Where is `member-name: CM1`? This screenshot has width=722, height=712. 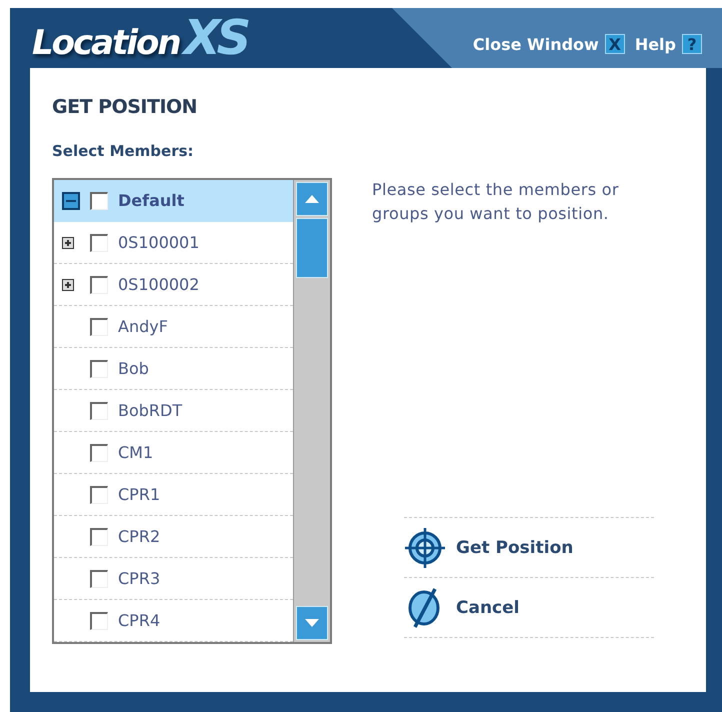 member-name: CM1 is located at coordinates (136, 452).